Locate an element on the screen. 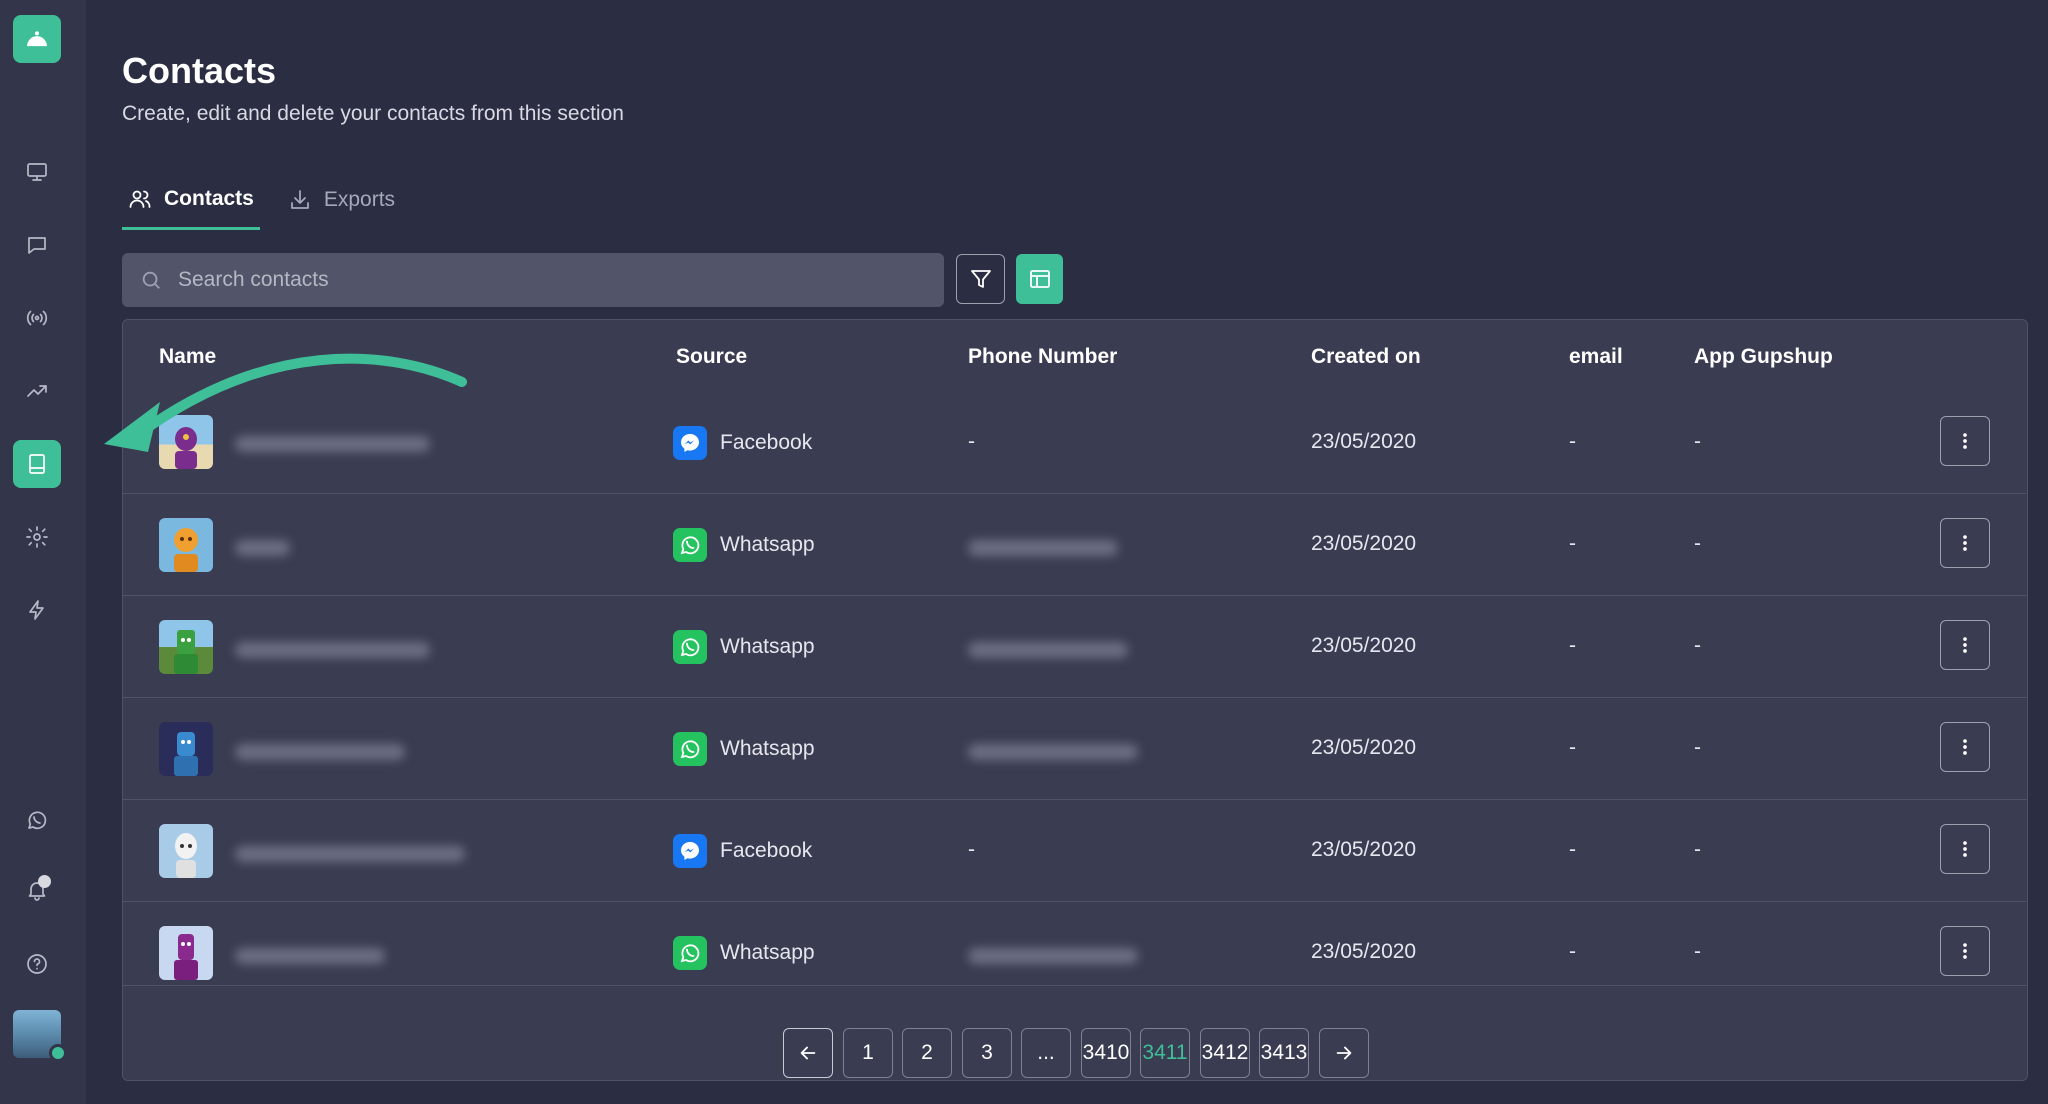 The width and height of the screenshot is (2048, 1104). next-page-button is located at coordinates (1344, 1053).